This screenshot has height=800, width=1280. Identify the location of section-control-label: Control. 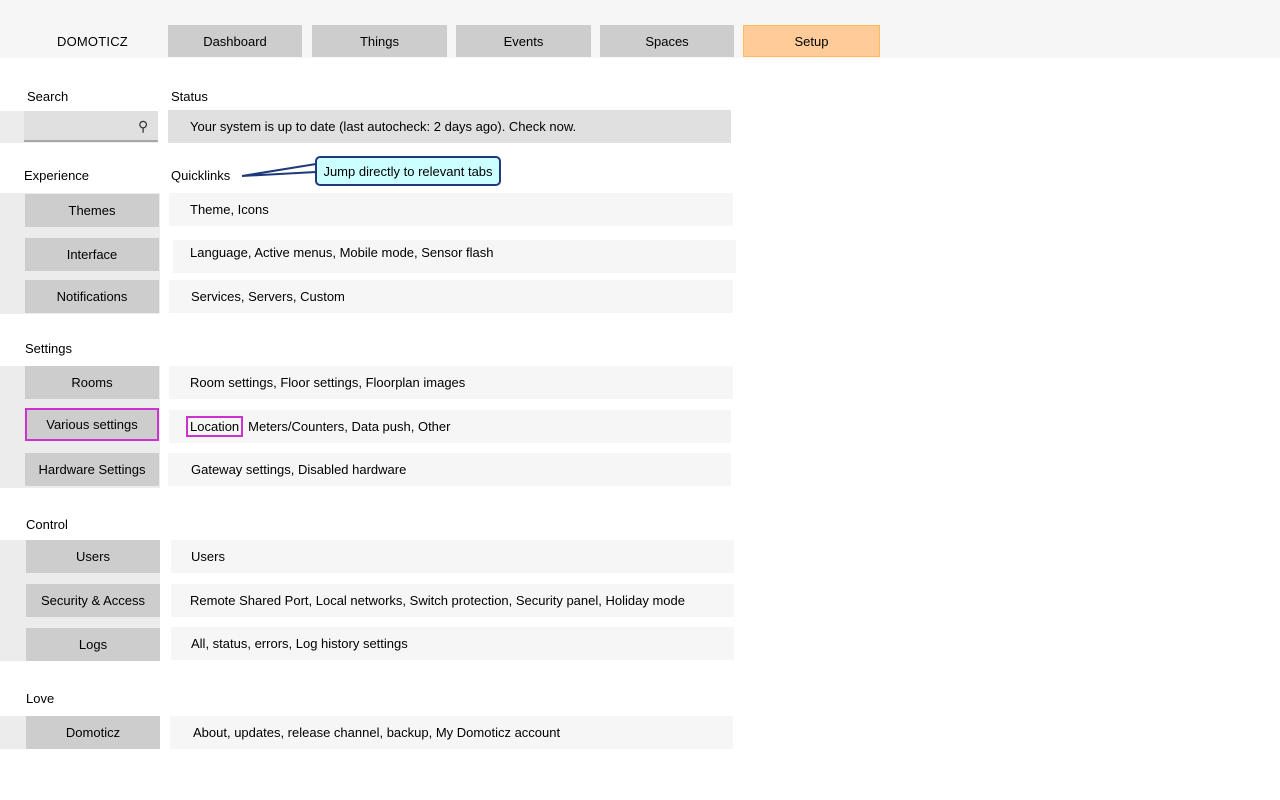
(47, 524).